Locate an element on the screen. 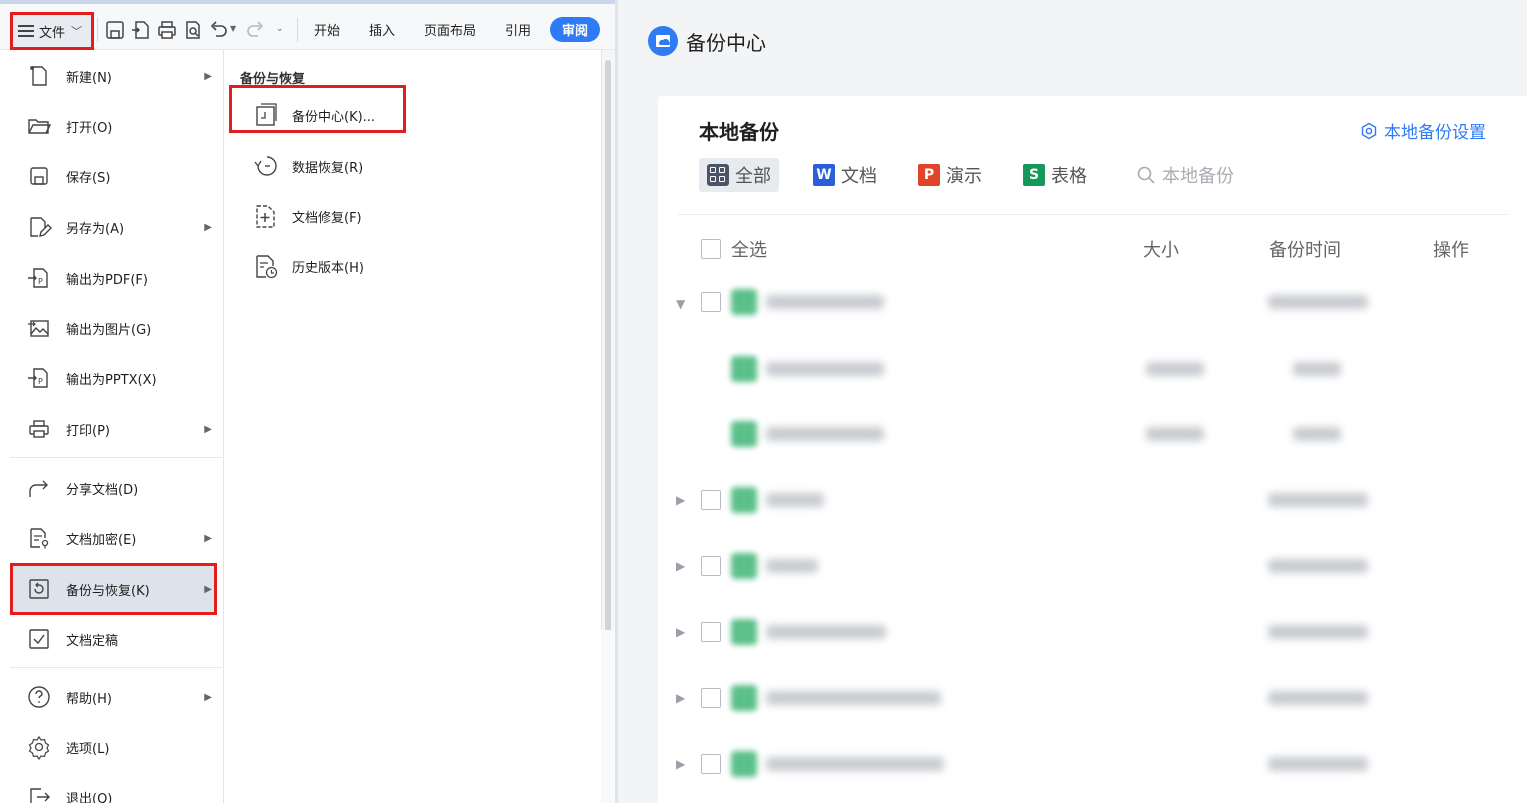  filter-spreadsheets: S 表格 is located at coordinates (1055, 175).